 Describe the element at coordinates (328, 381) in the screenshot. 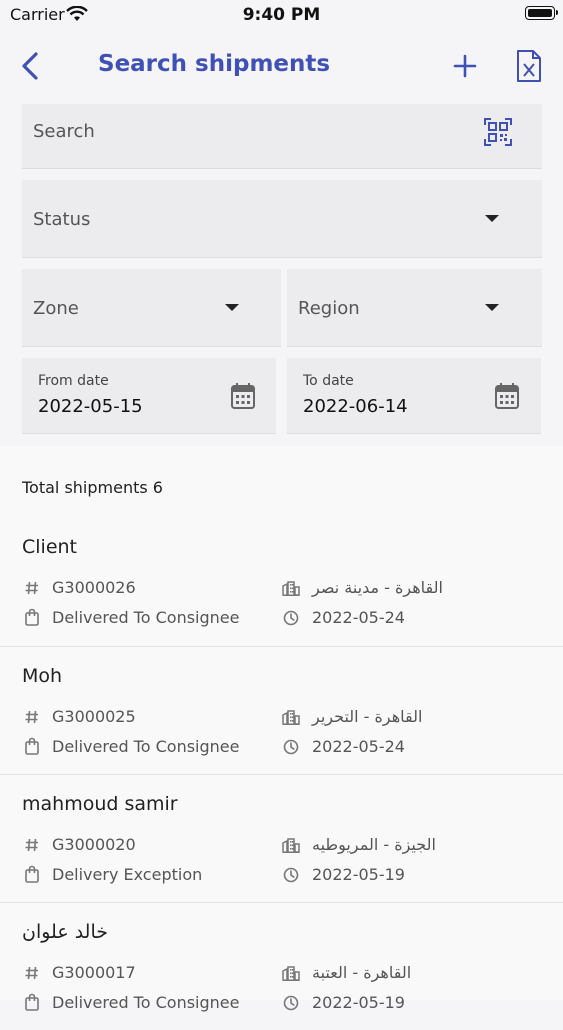

I see `to-date-label: To date` at that location.